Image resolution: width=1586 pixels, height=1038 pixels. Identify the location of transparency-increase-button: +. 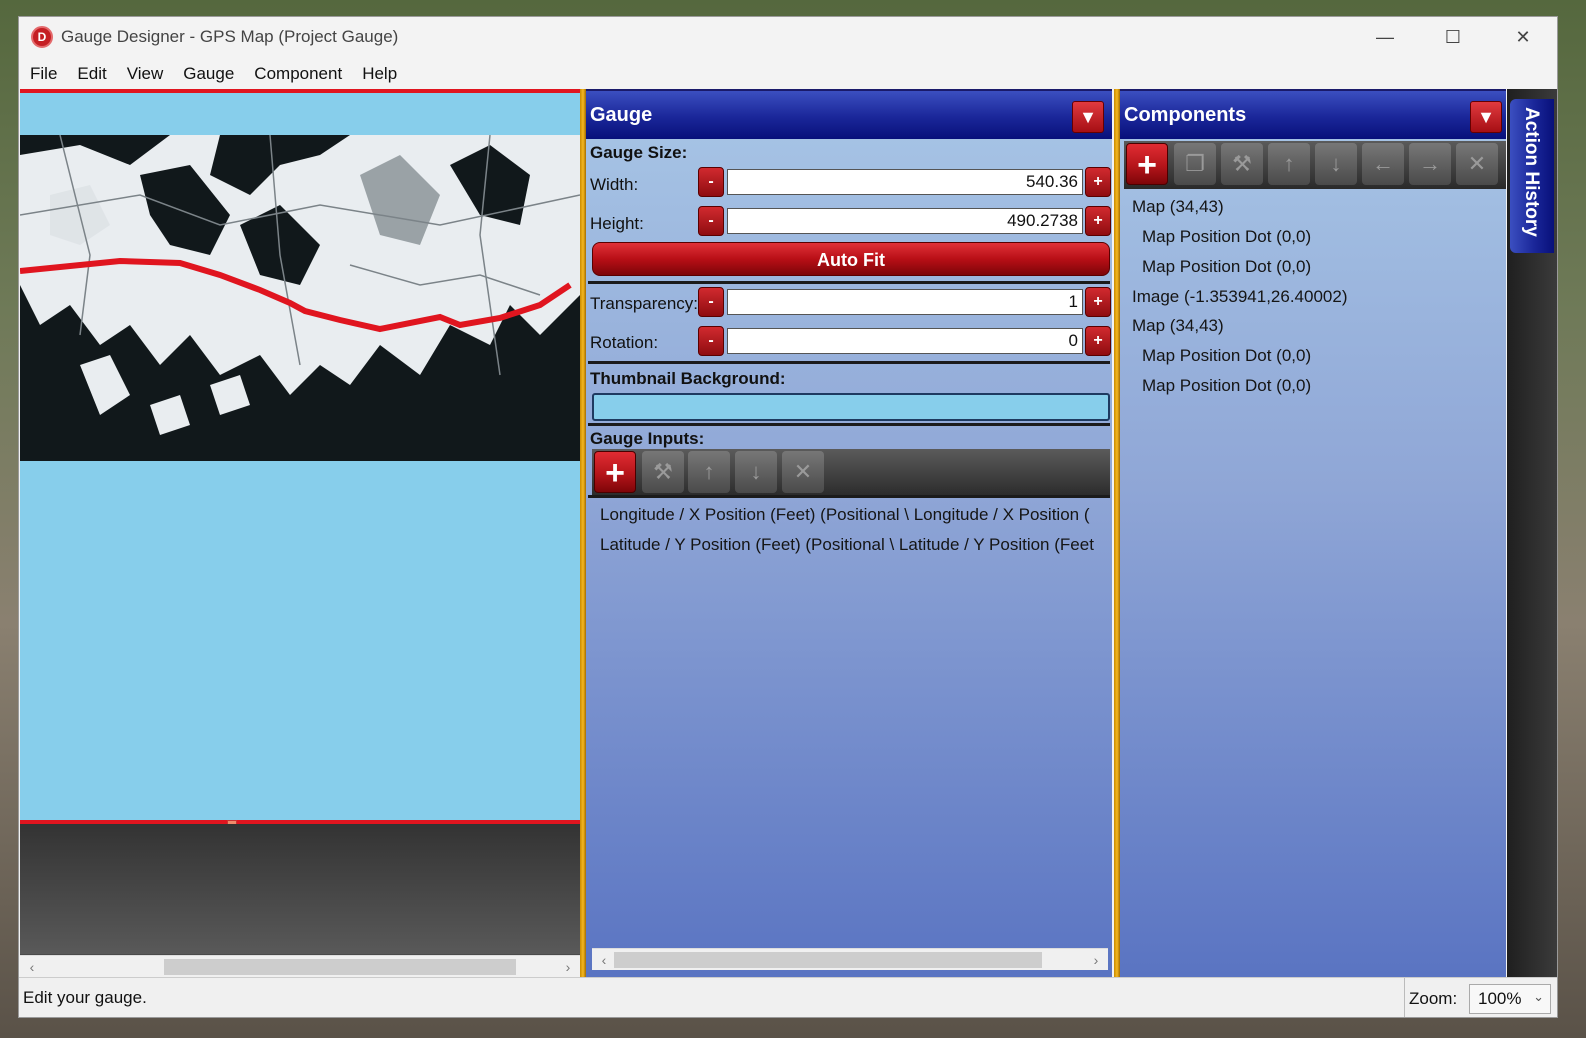
(1098, 302).